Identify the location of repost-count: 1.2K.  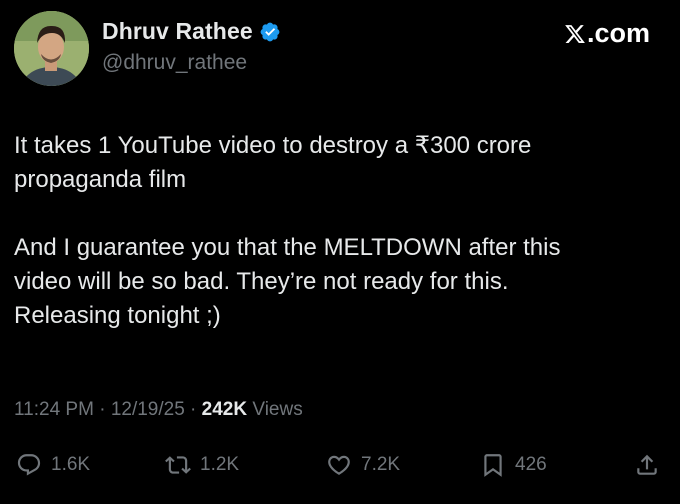
(220, 464).